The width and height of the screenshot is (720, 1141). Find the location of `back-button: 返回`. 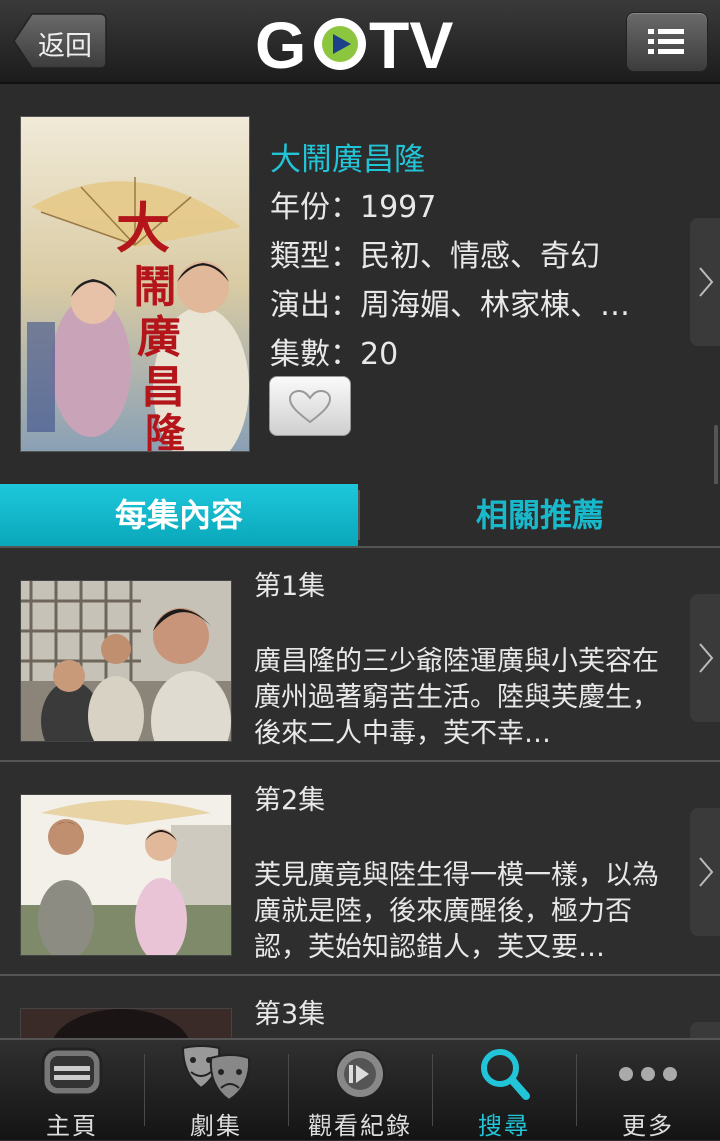

back-button: 返回 is located at coordinates (60, 41).